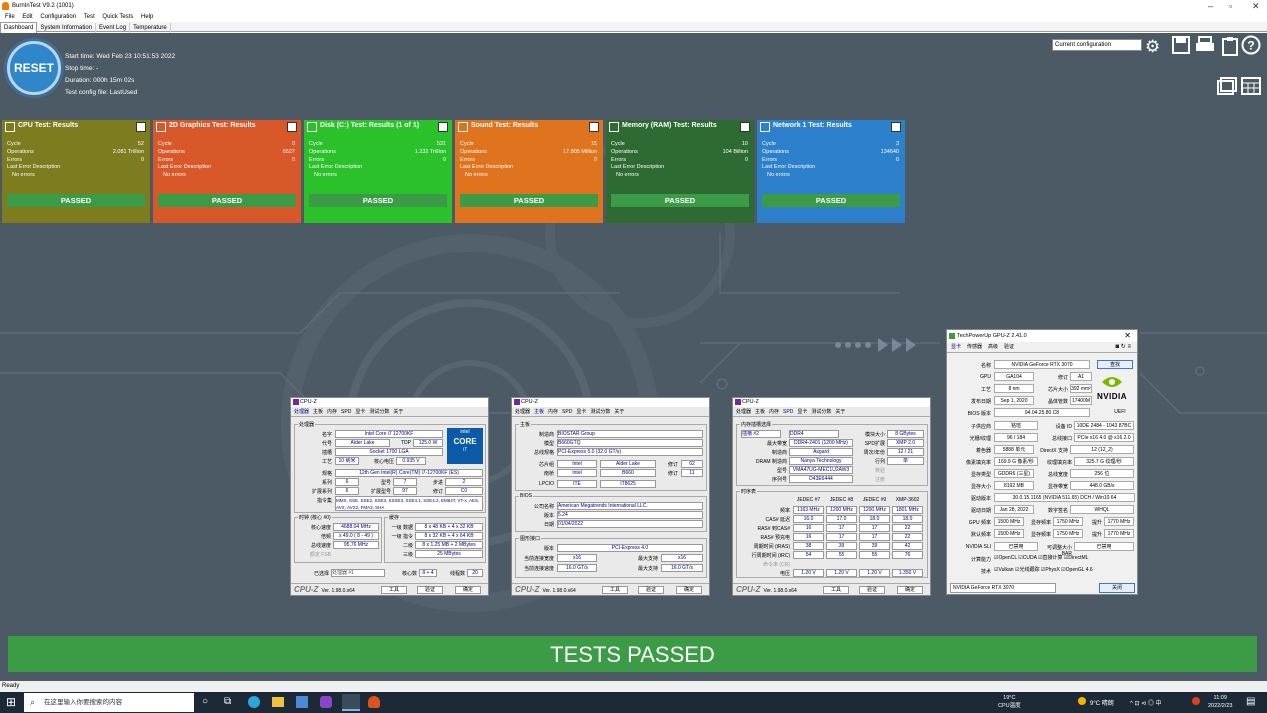 This screenshot has width=1267, height=713. I want to click on notification-icon: ▤, so click(1250, 701).